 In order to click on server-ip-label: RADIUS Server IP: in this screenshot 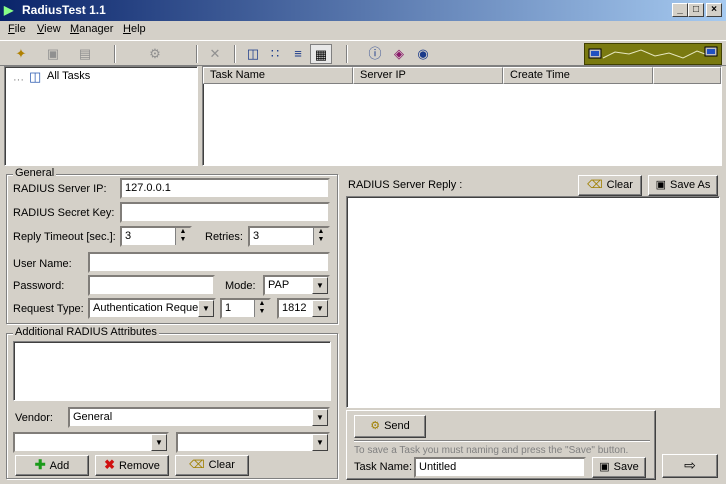, I will do `click(60, 189)`.